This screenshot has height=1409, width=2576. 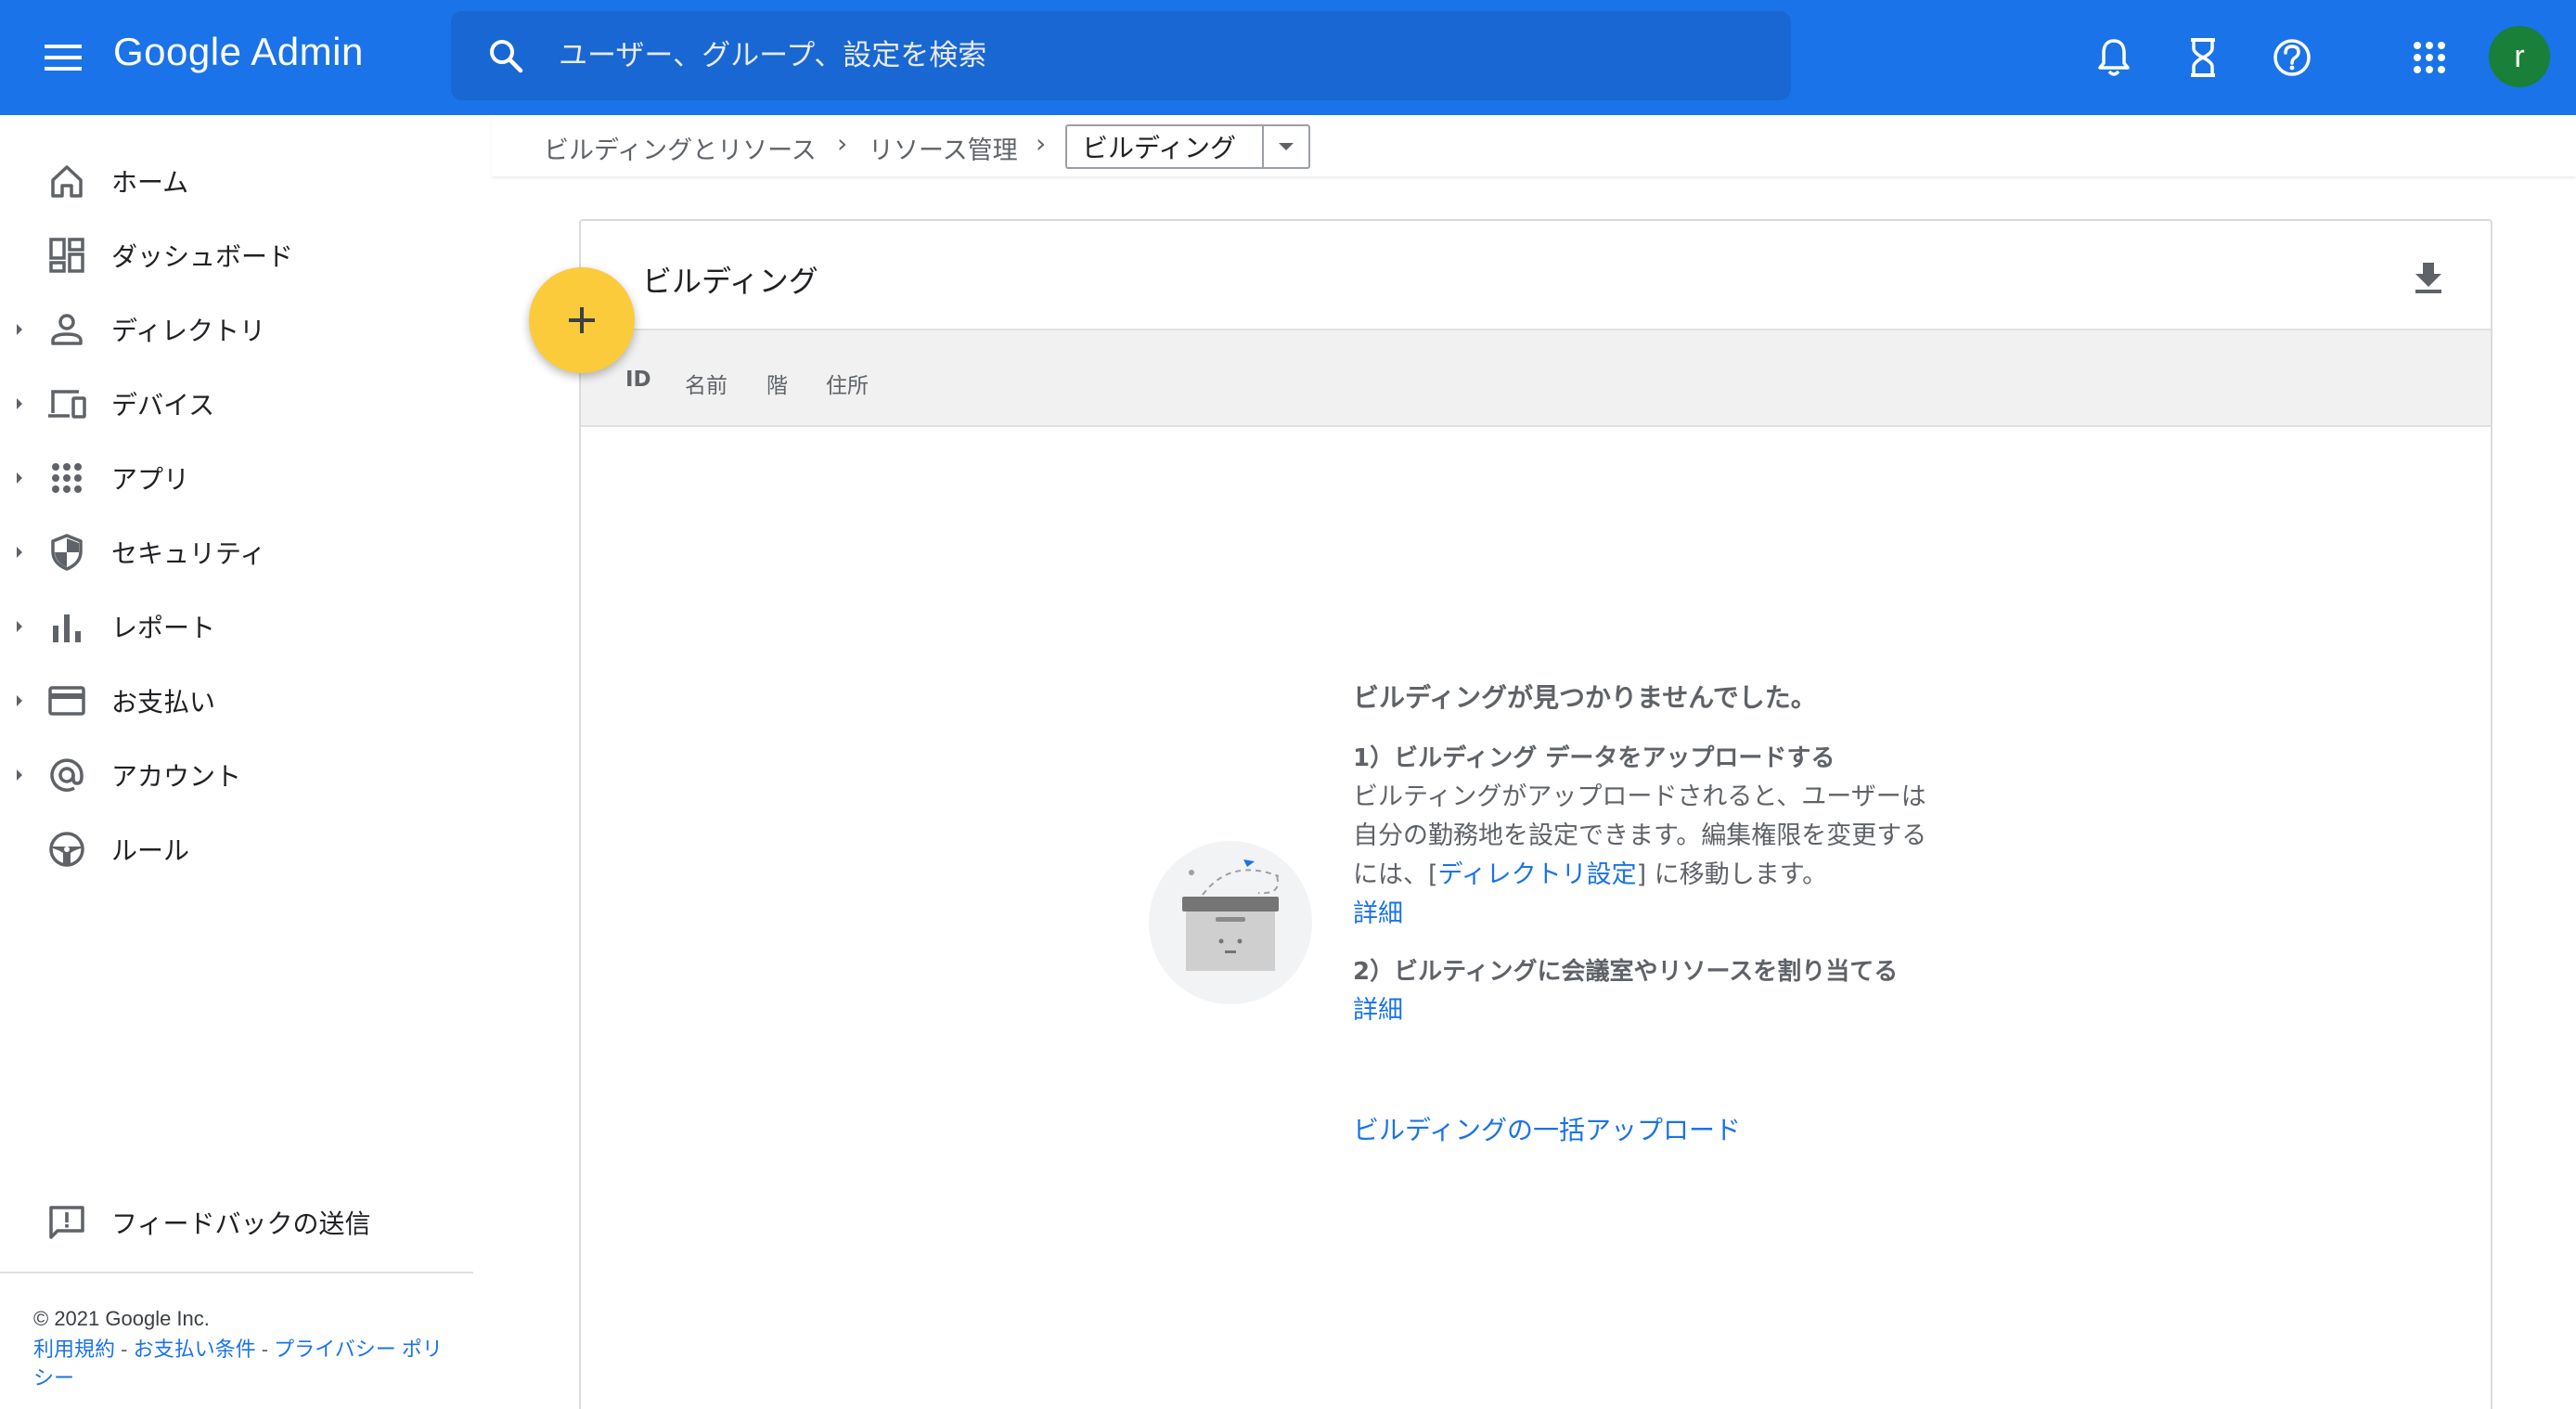 I want to click on top-app-bar: Google Admin r, so click(x=1288, y=58).